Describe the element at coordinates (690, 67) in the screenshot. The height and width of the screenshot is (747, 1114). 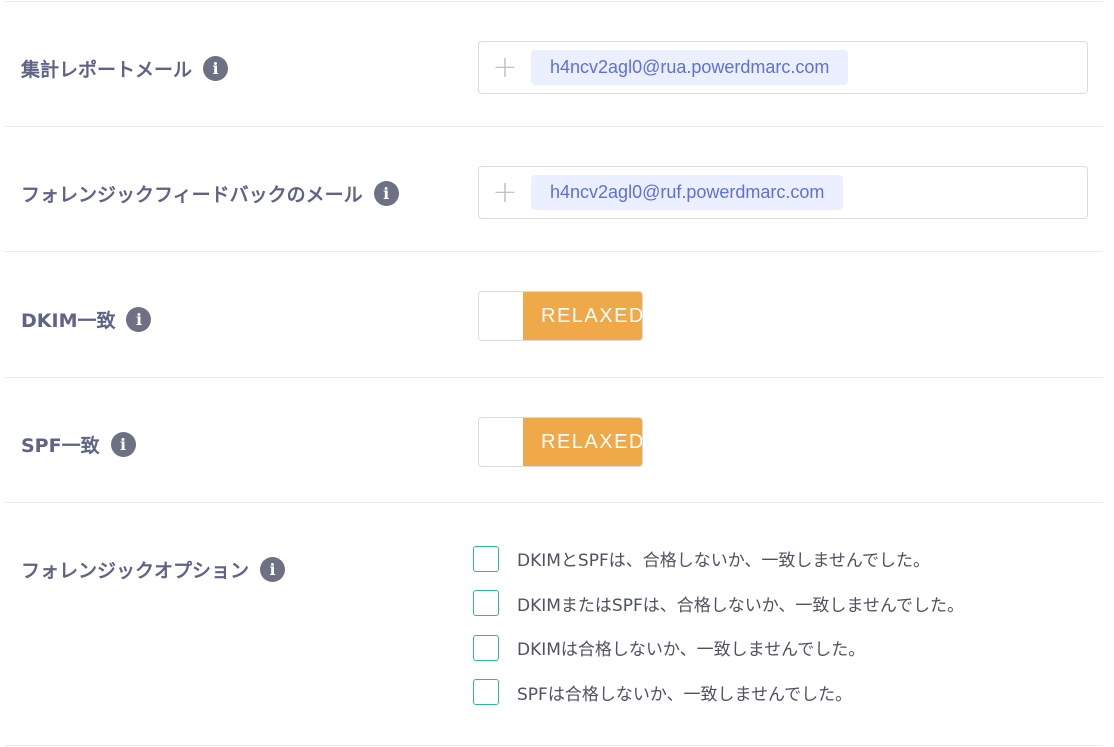
I see `email-chip: h4ncv2agl0@rua.powerdmarc.com` at that location.